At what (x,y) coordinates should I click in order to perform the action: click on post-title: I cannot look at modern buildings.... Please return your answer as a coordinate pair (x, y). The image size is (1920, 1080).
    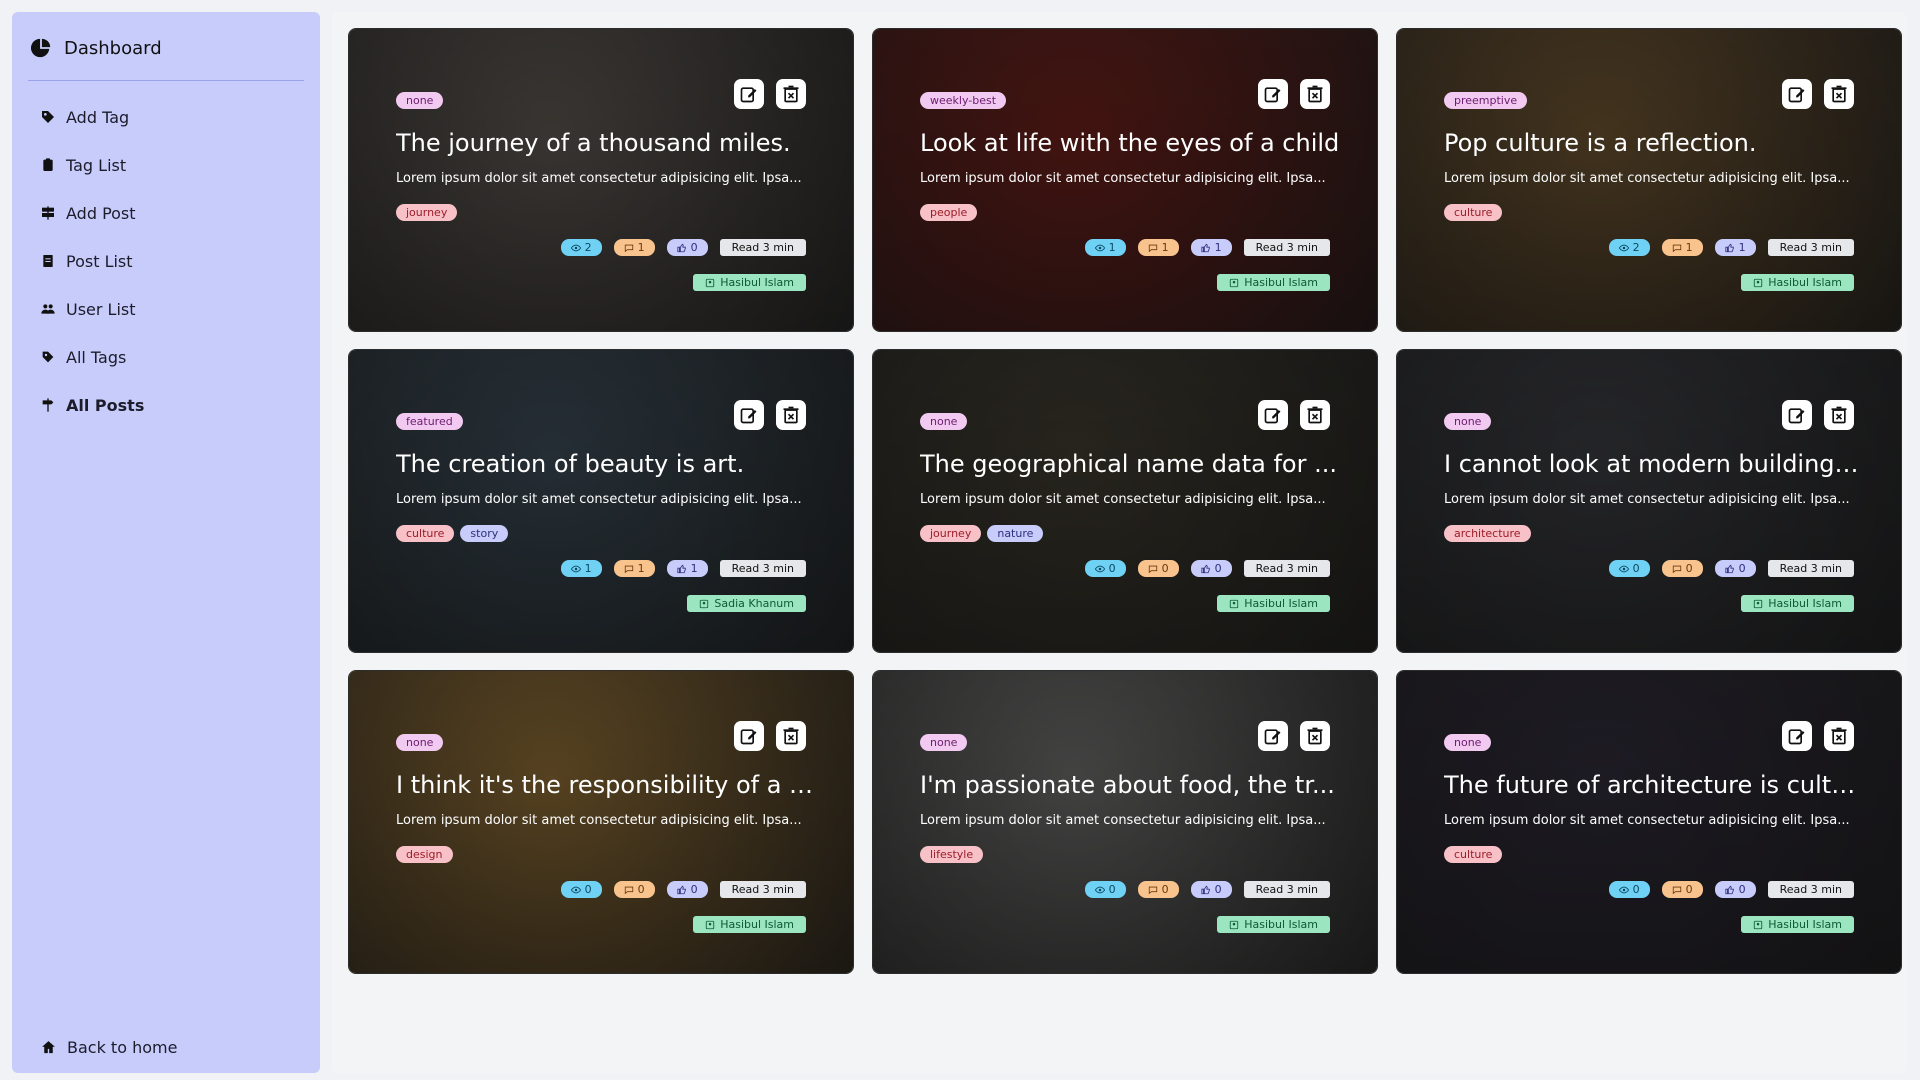
    Looking at the image, I should click on (1654, 464).